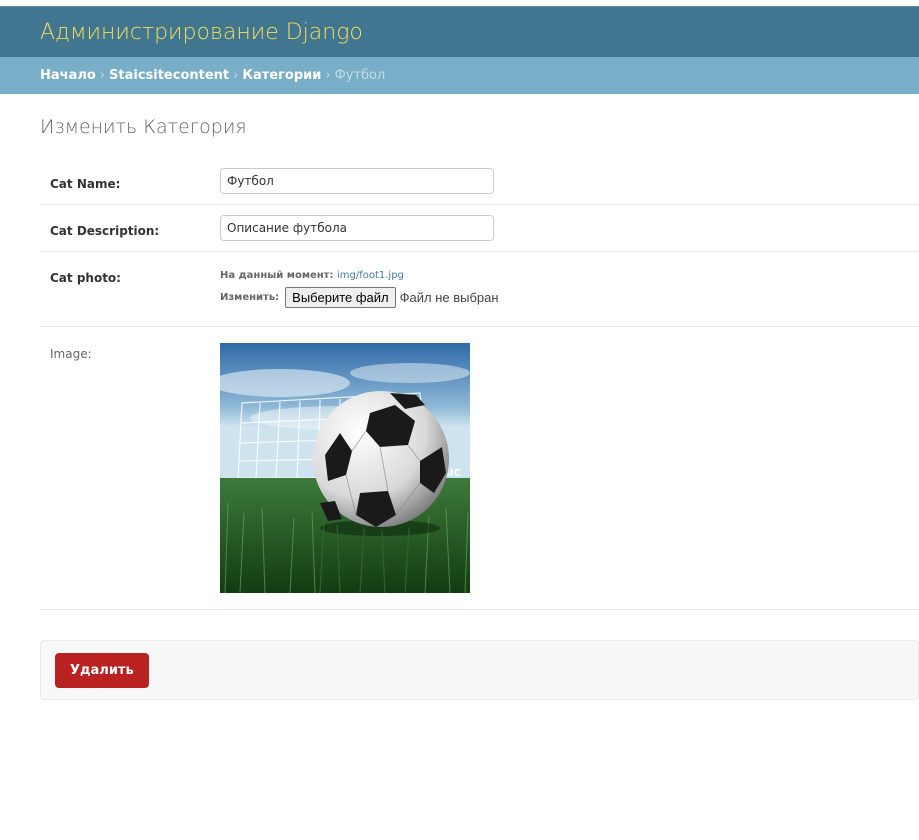  Describe the element at coordinates (360, 75) in the screenshot. I see `breadcrumb-current: Футбол` at that location.